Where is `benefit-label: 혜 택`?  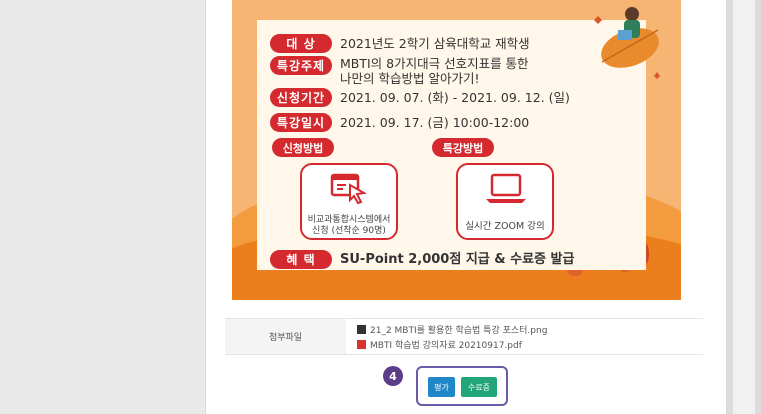 benefit-label: 혜 택 is located at coordinates (301, 259).